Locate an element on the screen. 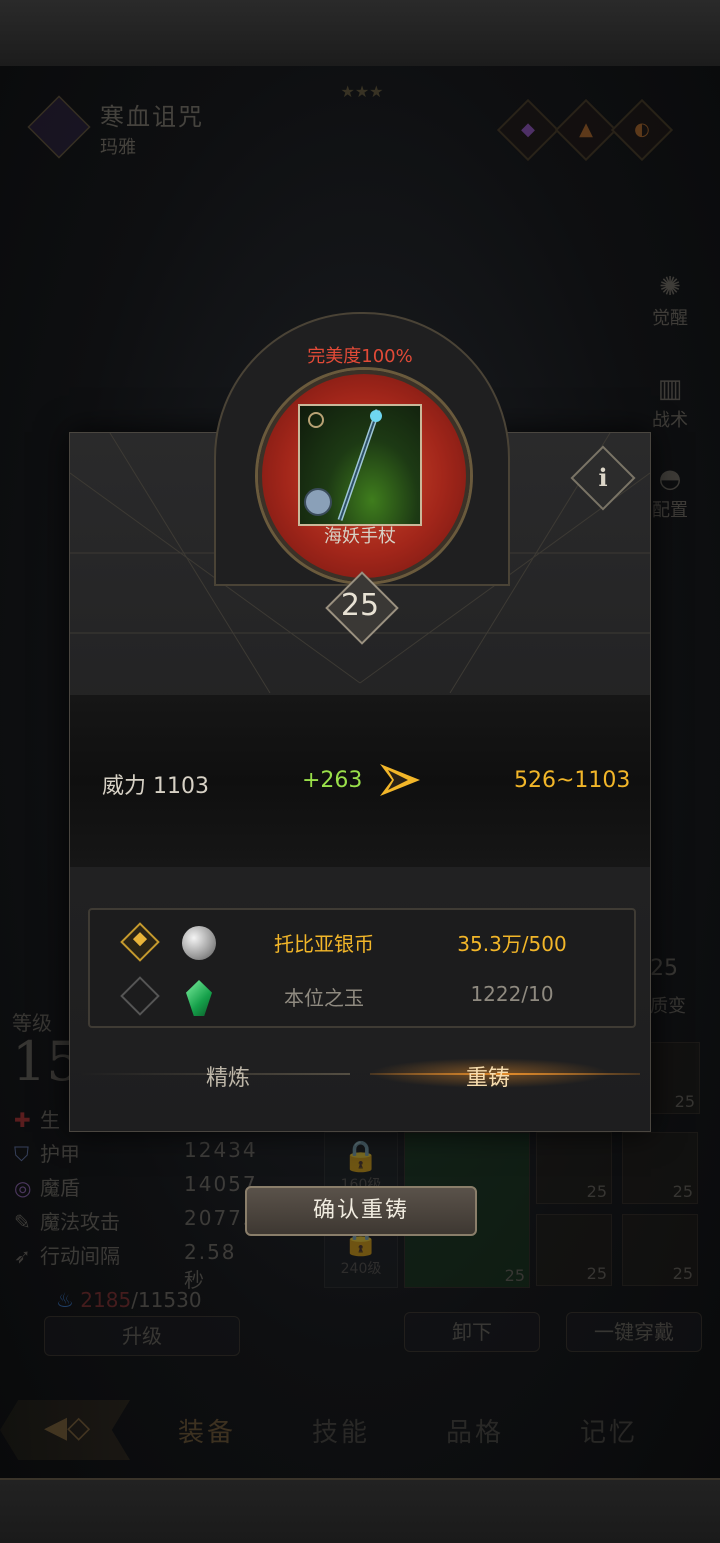 This screenshot has height=1543, width=720. tab-recast: 重铸 is located at coordinates (488, 1076).